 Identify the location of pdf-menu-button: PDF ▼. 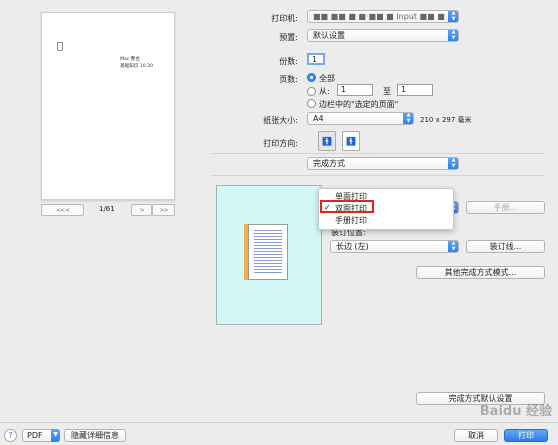
(41, 435).